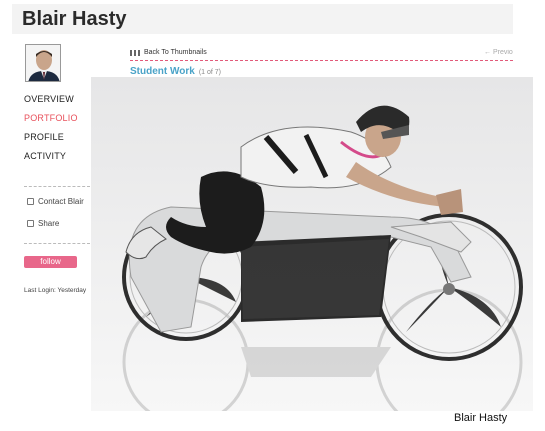 The image size is (545, 431). I want to click on nav-item-profile: PROFILE, so click(51, 140).